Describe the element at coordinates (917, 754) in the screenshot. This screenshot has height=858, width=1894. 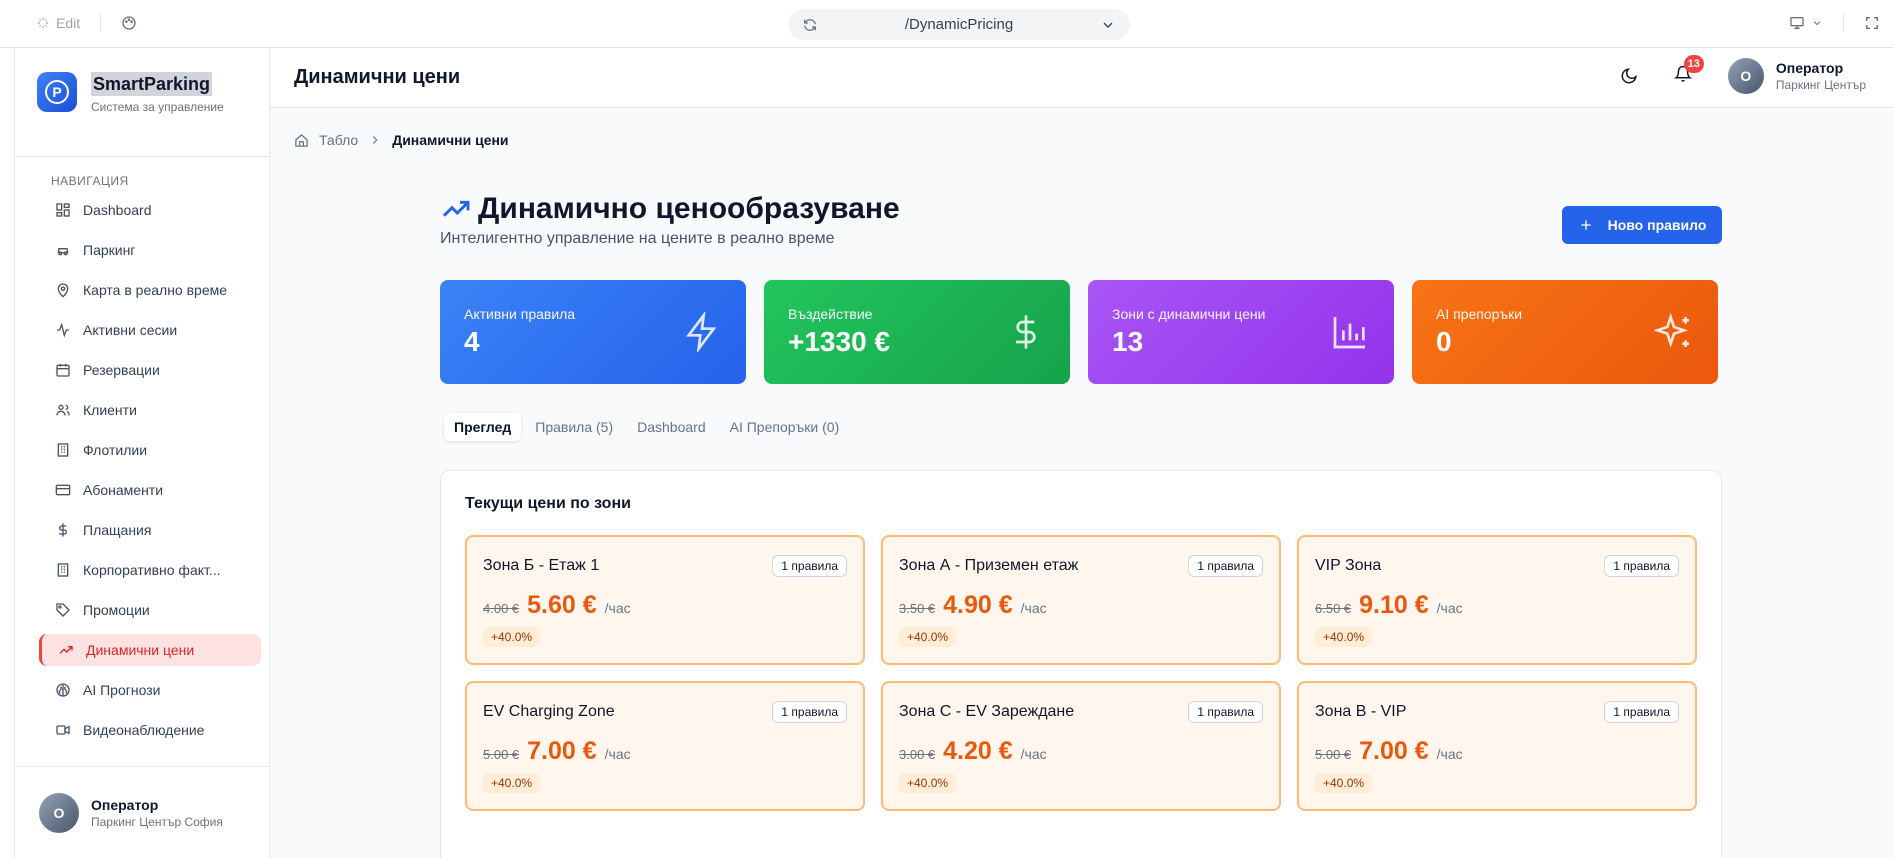
I see `old-price: 3.00 €` at that location.